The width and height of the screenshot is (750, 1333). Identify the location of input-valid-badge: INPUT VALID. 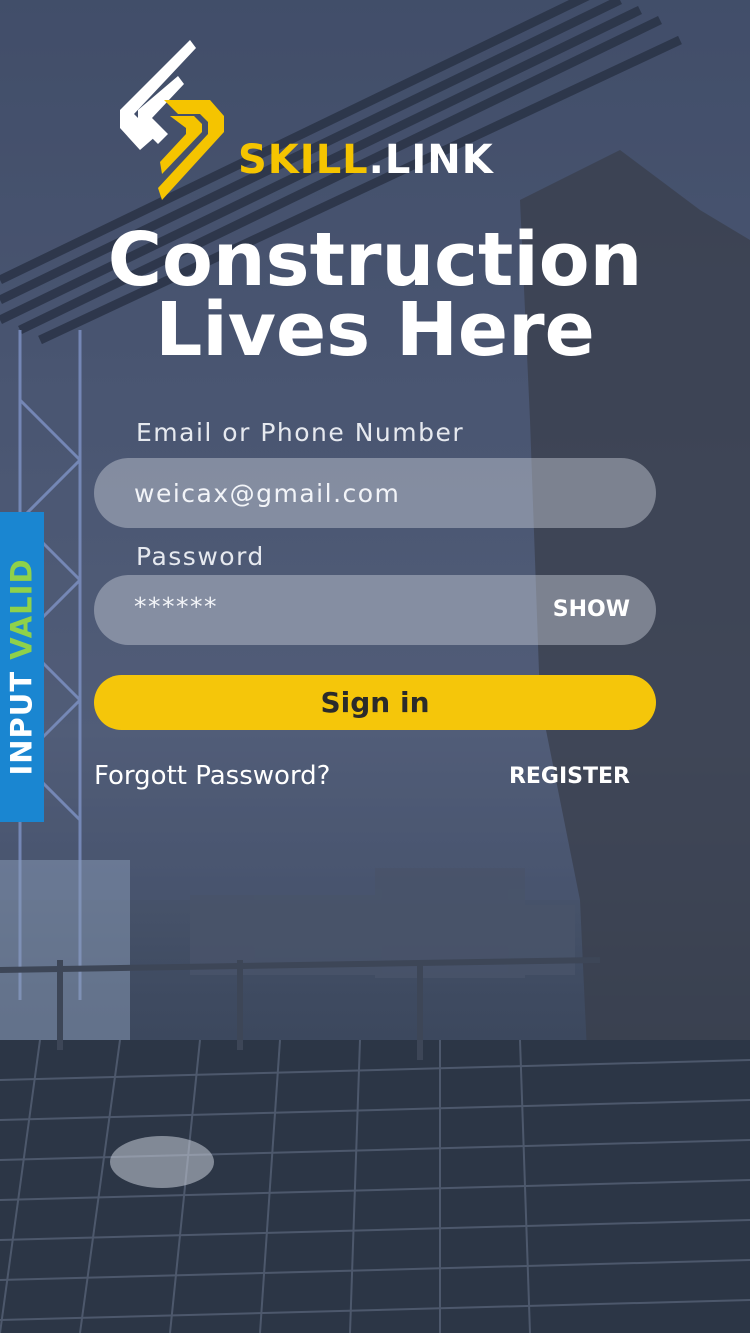
(22, 667).